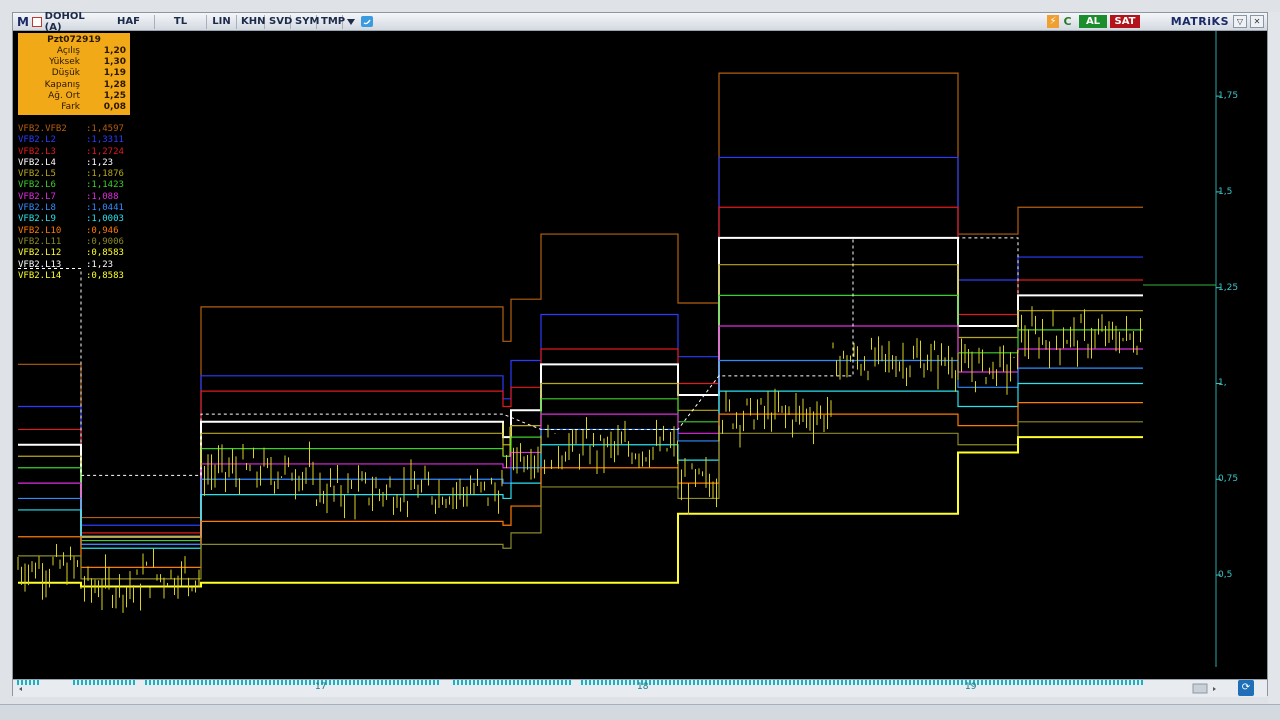 Image resolution: width=1280 pixels, height=720 pixels. I want to click on twitter-icon, so click(367, 22).